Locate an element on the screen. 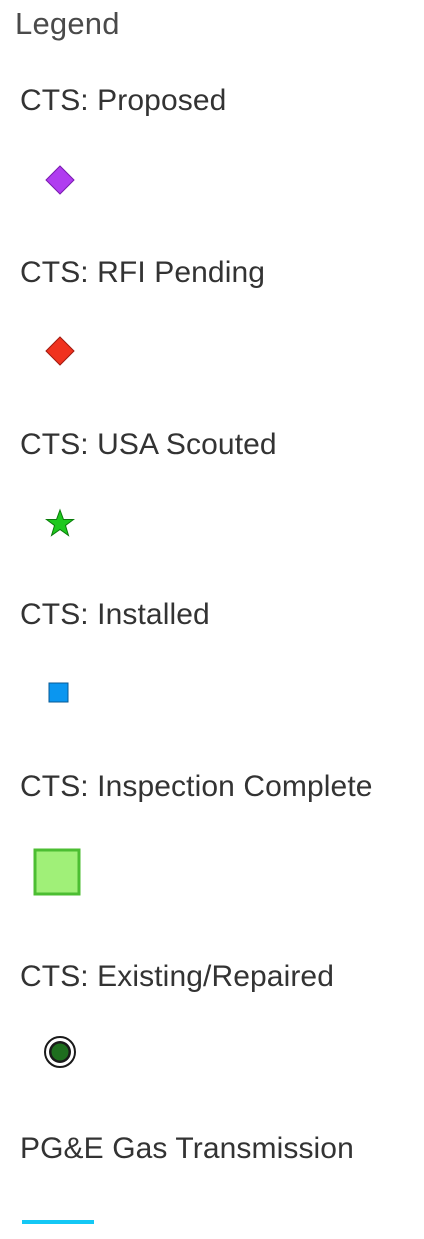  legend-label-rfi-pending: CTS: RFI Pending is located at coordinates (143, 272).